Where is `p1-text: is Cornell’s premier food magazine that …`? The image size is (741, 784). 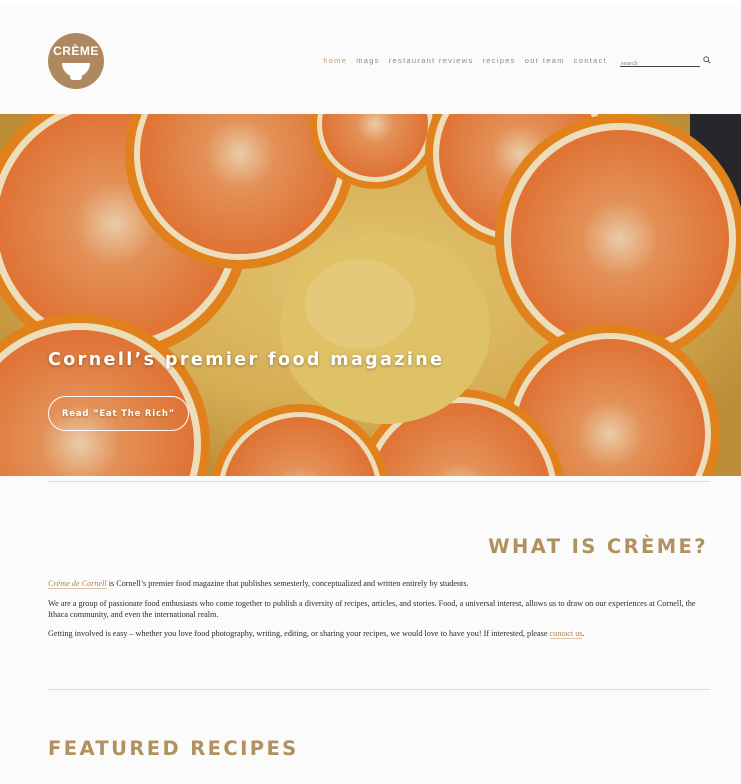 p1-text: is Cornell’s premier food magazine that … is located at coordinates (287, 583).